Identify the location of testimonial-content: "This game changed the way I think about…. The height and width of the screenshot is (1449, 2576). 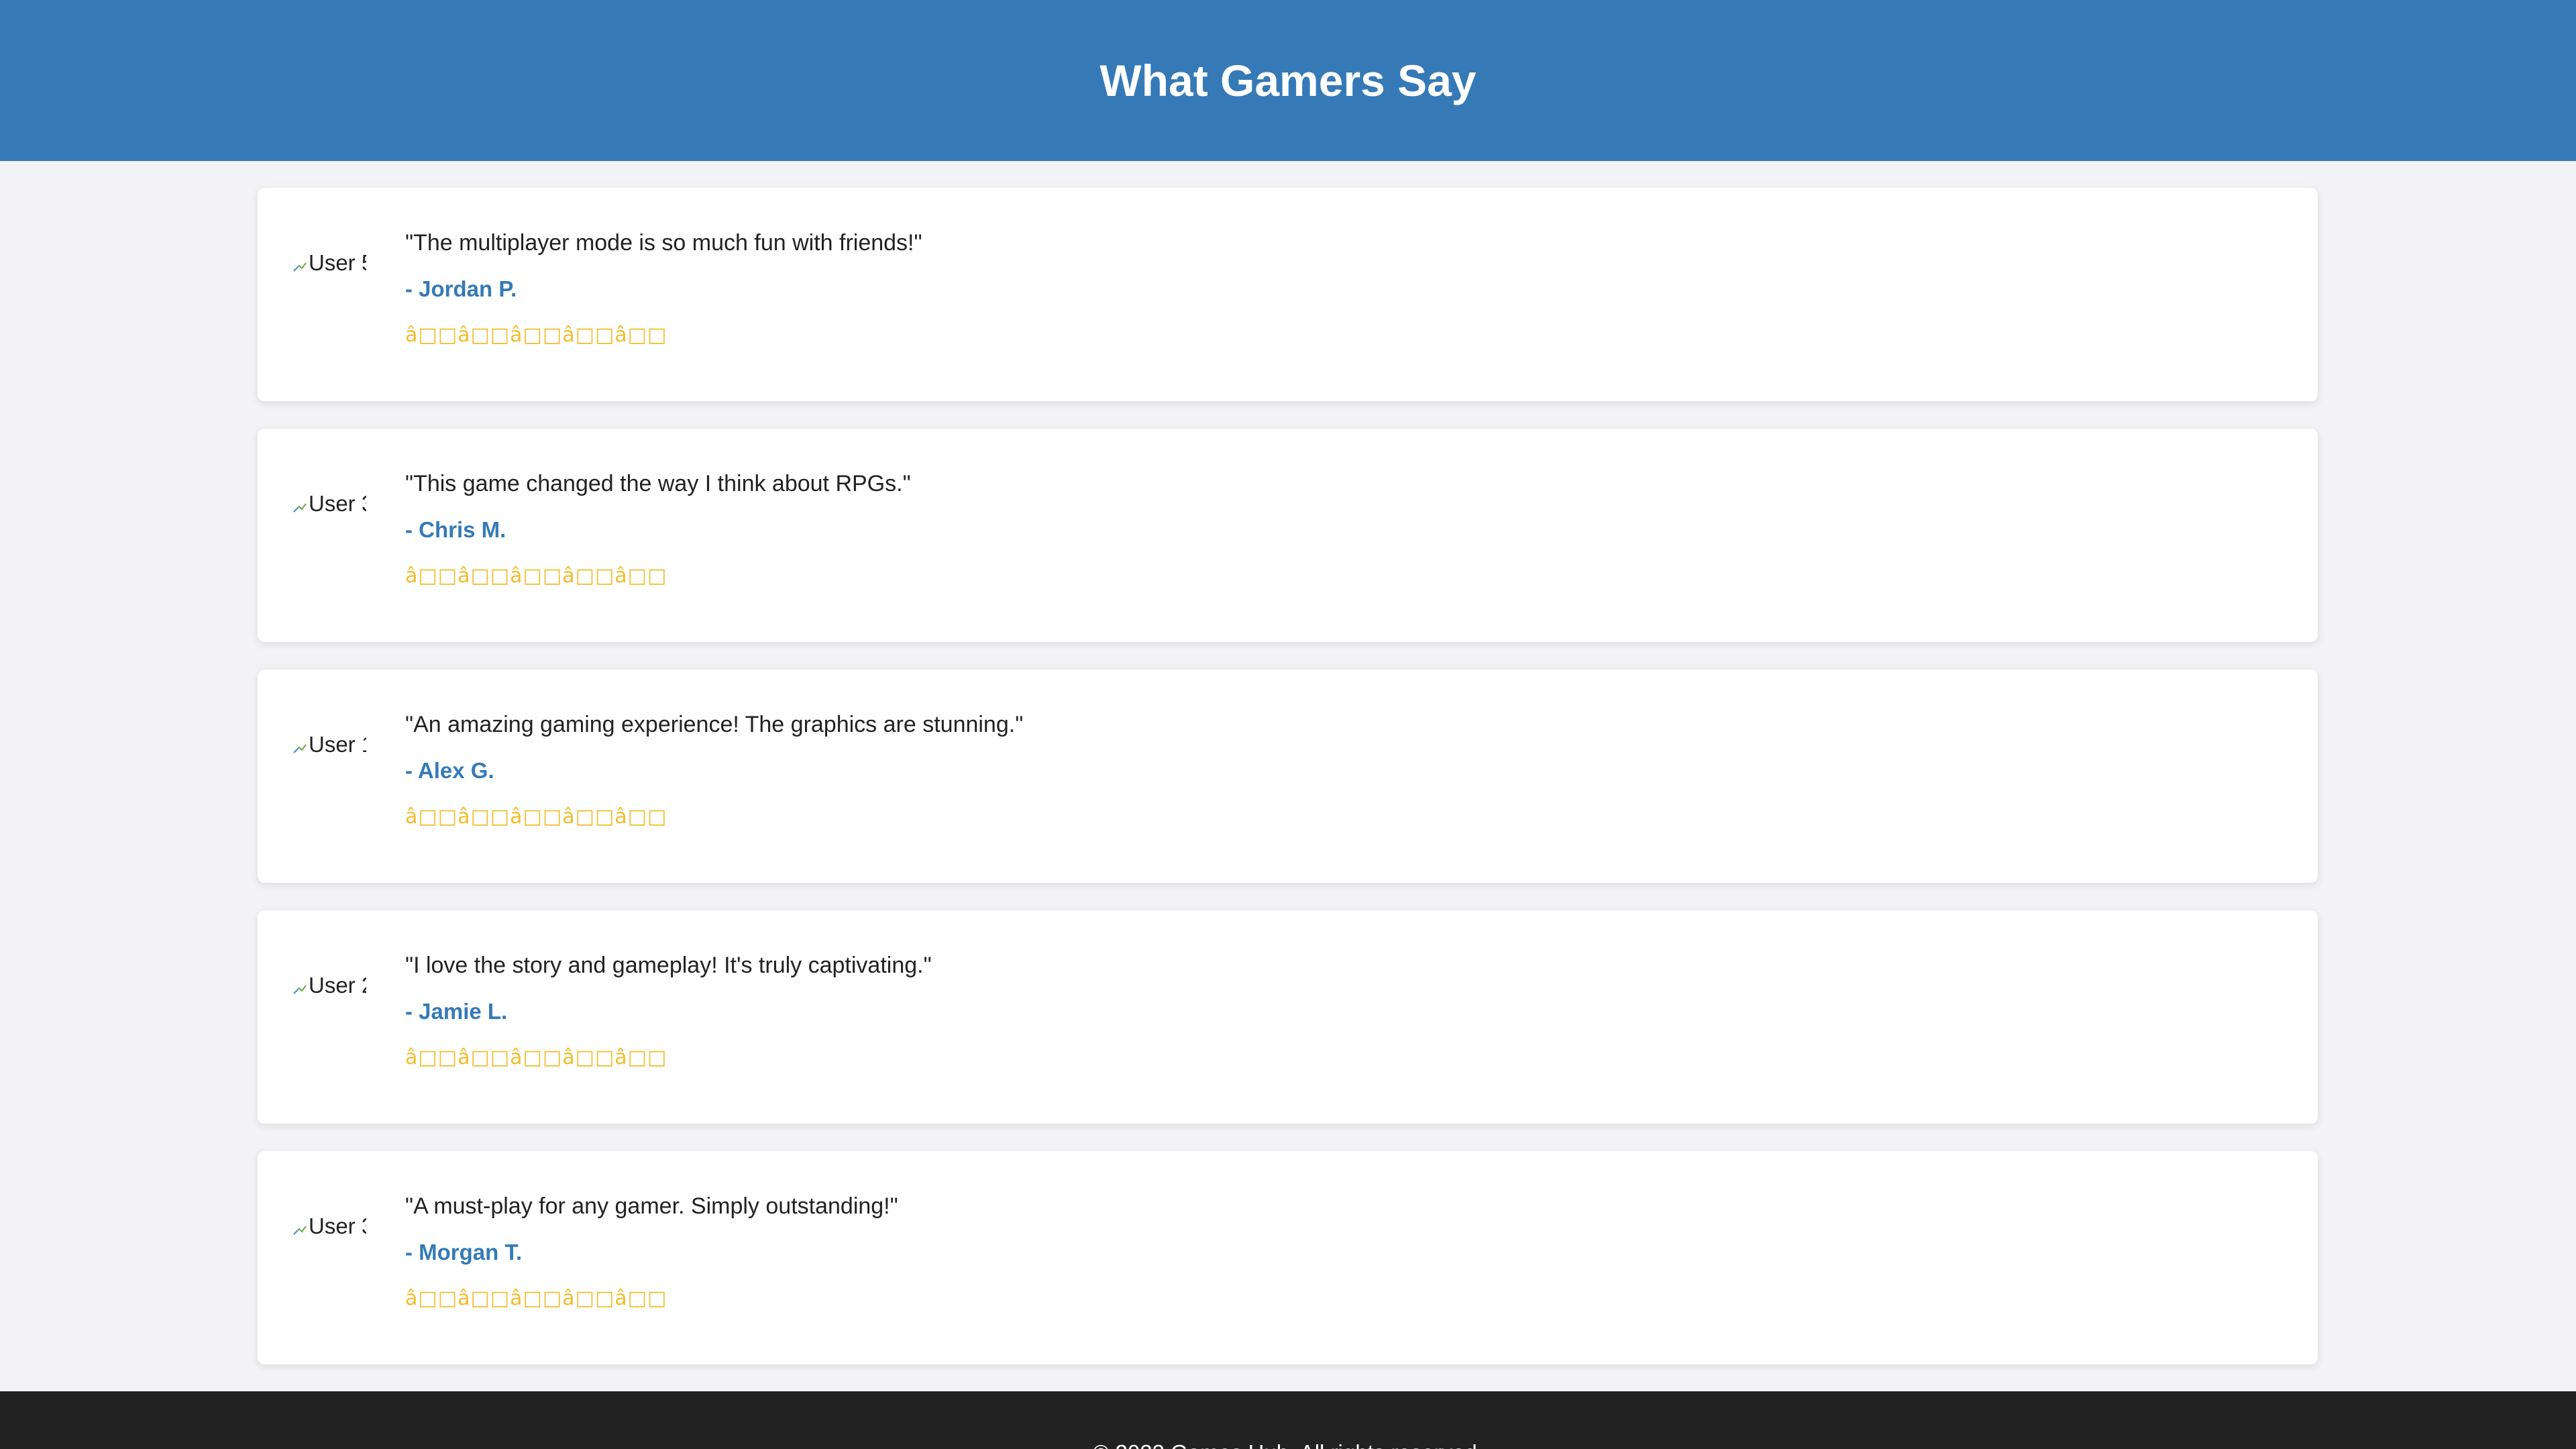
(1348, 530).